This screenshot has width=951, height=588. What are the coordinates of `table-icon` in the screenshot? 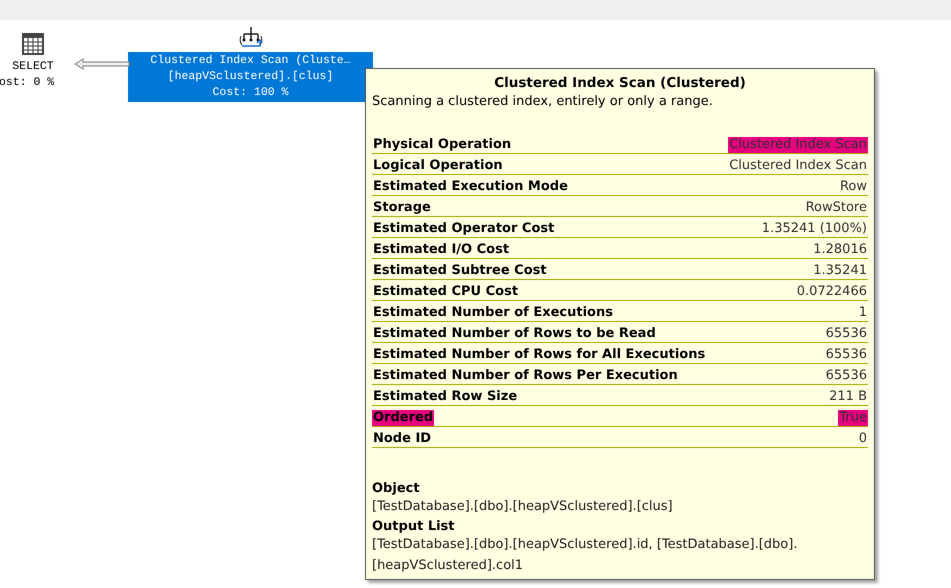 It's located at (33, 44).